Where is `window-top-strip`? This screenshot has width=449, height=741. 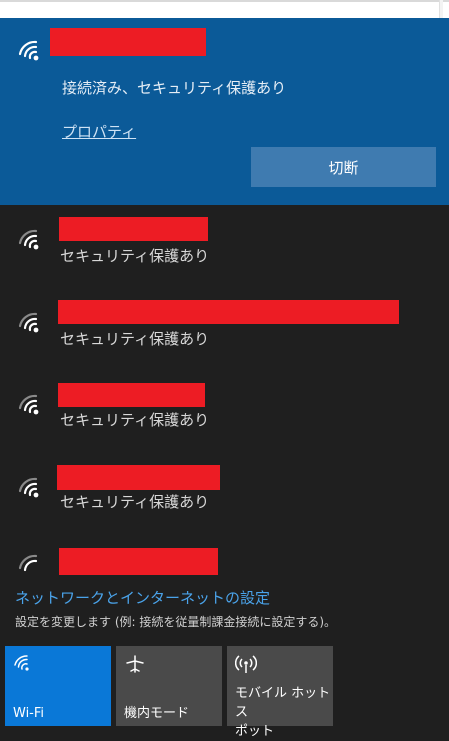 window-top-strip is located at coordinates (224, 9).